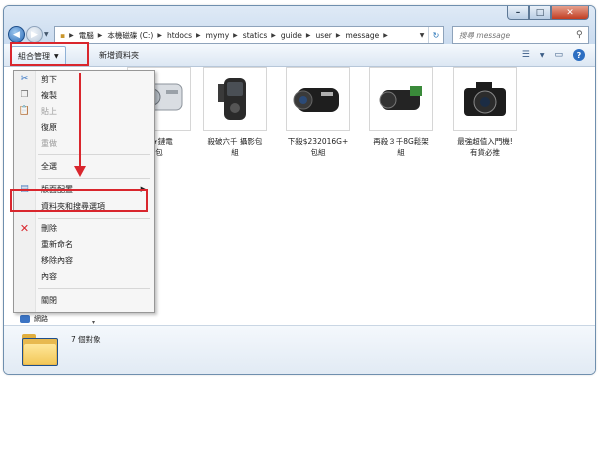 This screenshot has height=450, width=600. I want to click on close-button: ✕, so click(570, 13).